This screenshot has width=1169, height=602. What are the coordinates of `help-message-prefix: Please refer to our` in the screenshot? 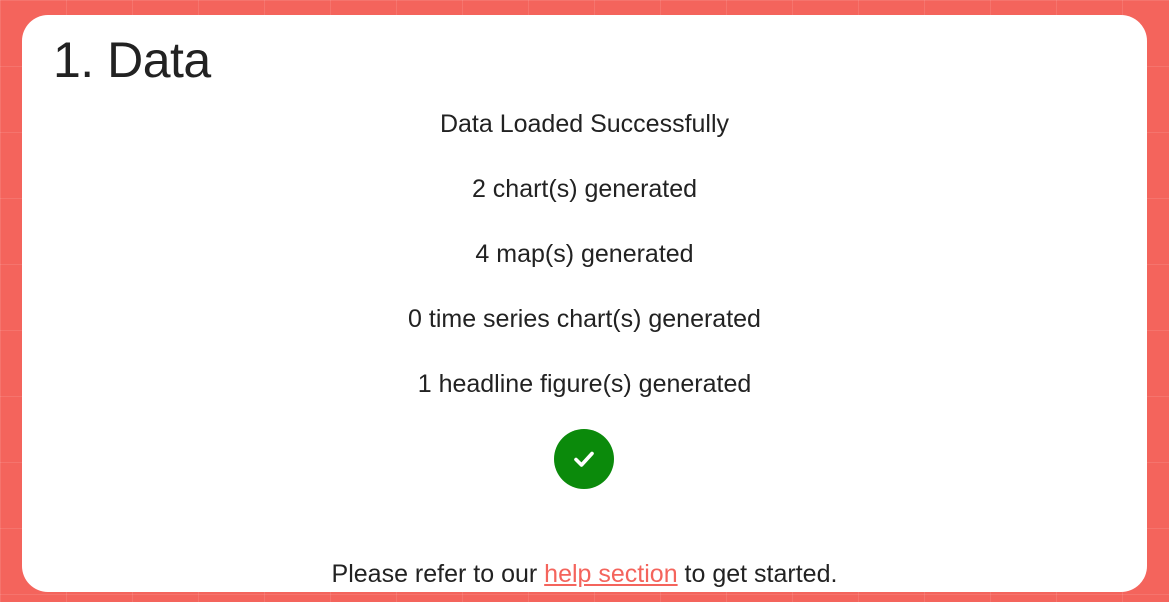 It's located at (438, 574).